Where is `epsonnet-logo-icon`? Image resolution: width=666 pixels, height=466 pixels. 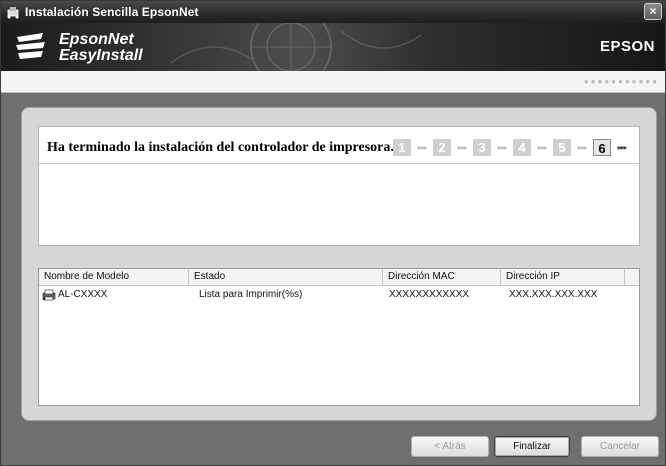
epsonnet-logo-icon is located at coordinates (30, 46).